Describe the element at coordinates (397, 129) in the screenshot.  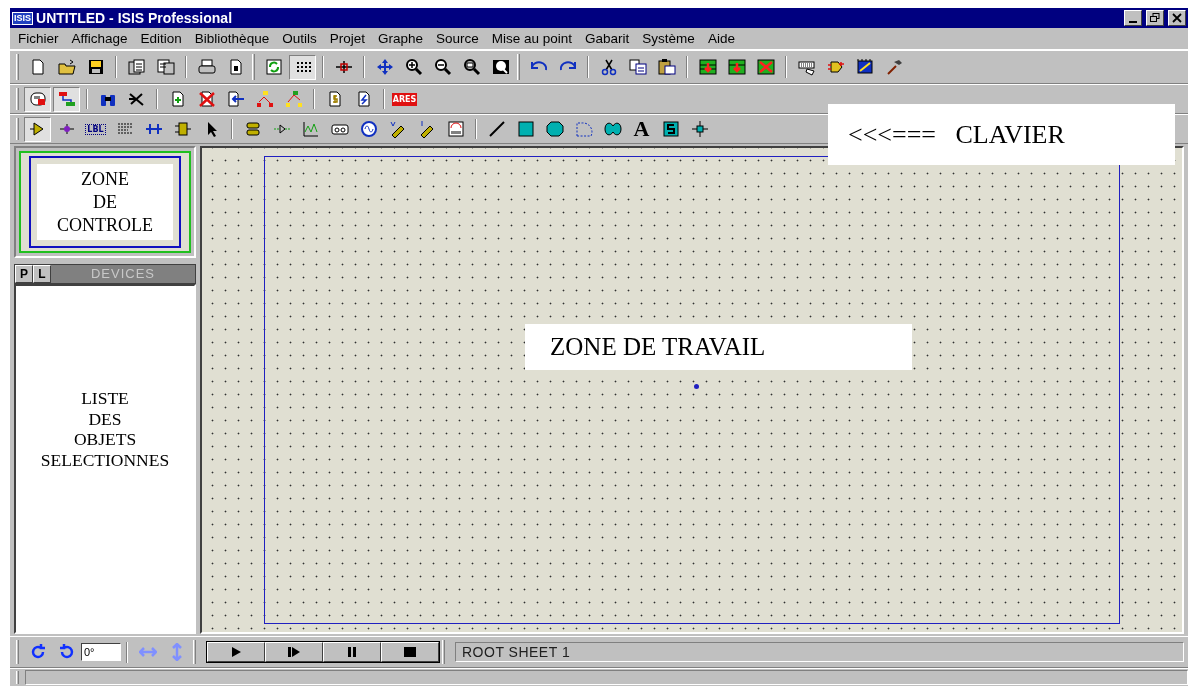
I see `voltage-probe-icon` at that location.